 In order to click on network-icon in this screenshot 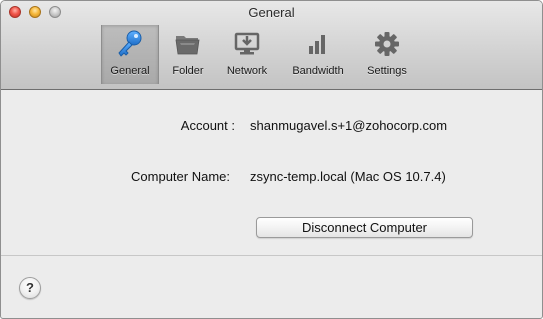, I will do `click(247, 44)`.